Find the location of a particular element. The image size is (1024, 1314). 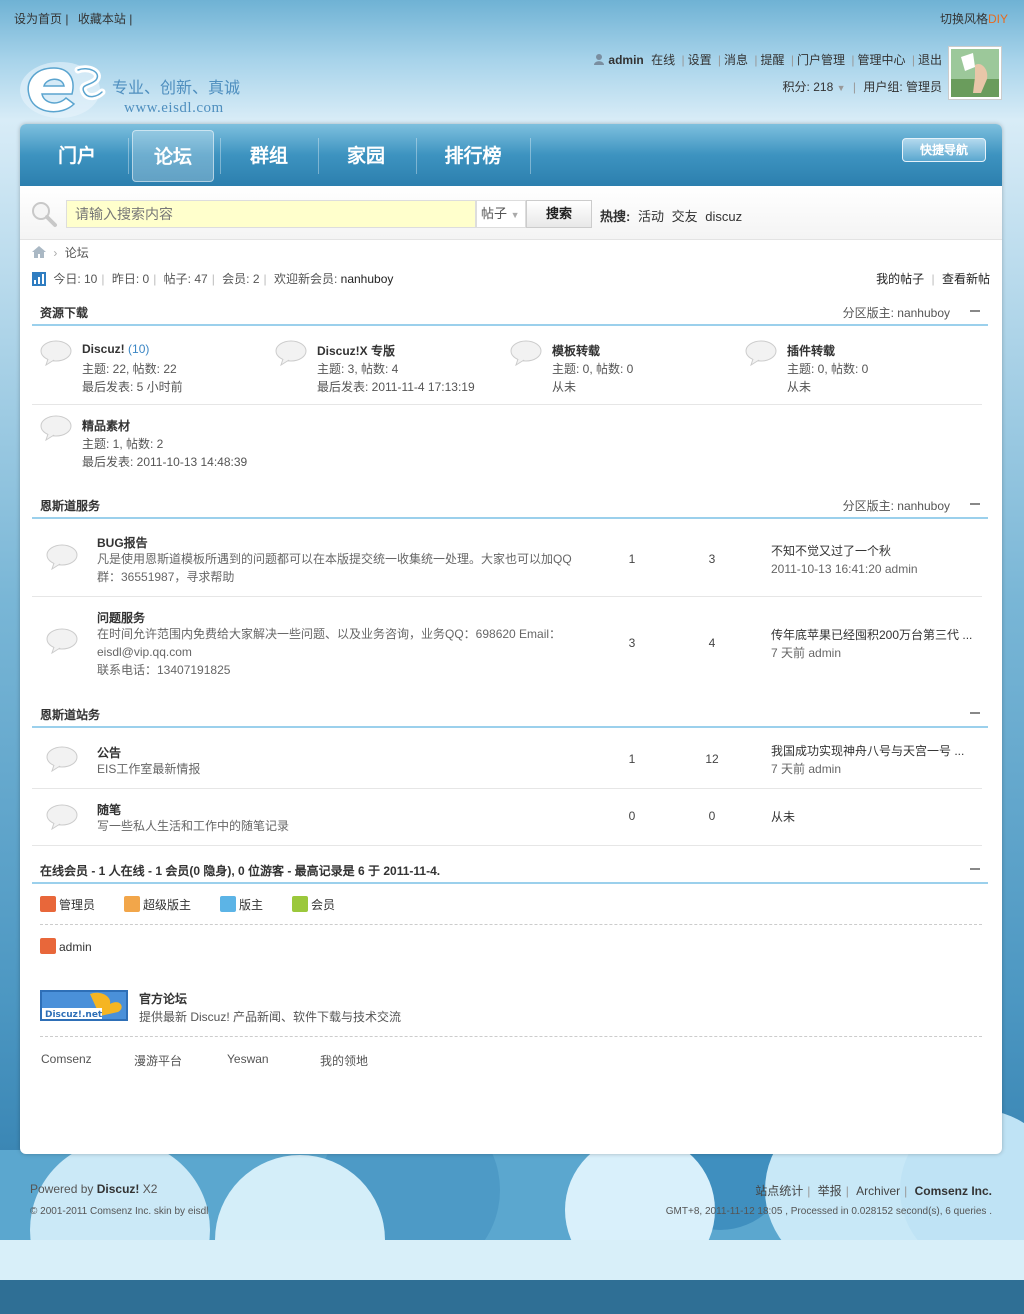

nav-item-forum: 论坛 is located at coordinates (173, 156).